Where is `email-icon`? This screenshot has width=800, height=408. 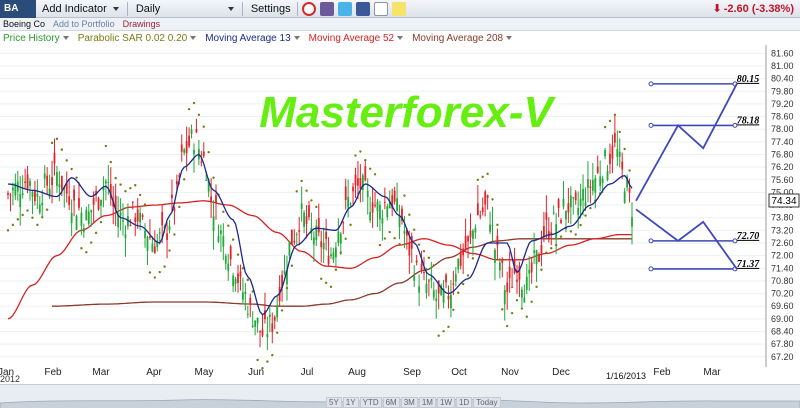 email-icon is located at coordinates (380, 8).